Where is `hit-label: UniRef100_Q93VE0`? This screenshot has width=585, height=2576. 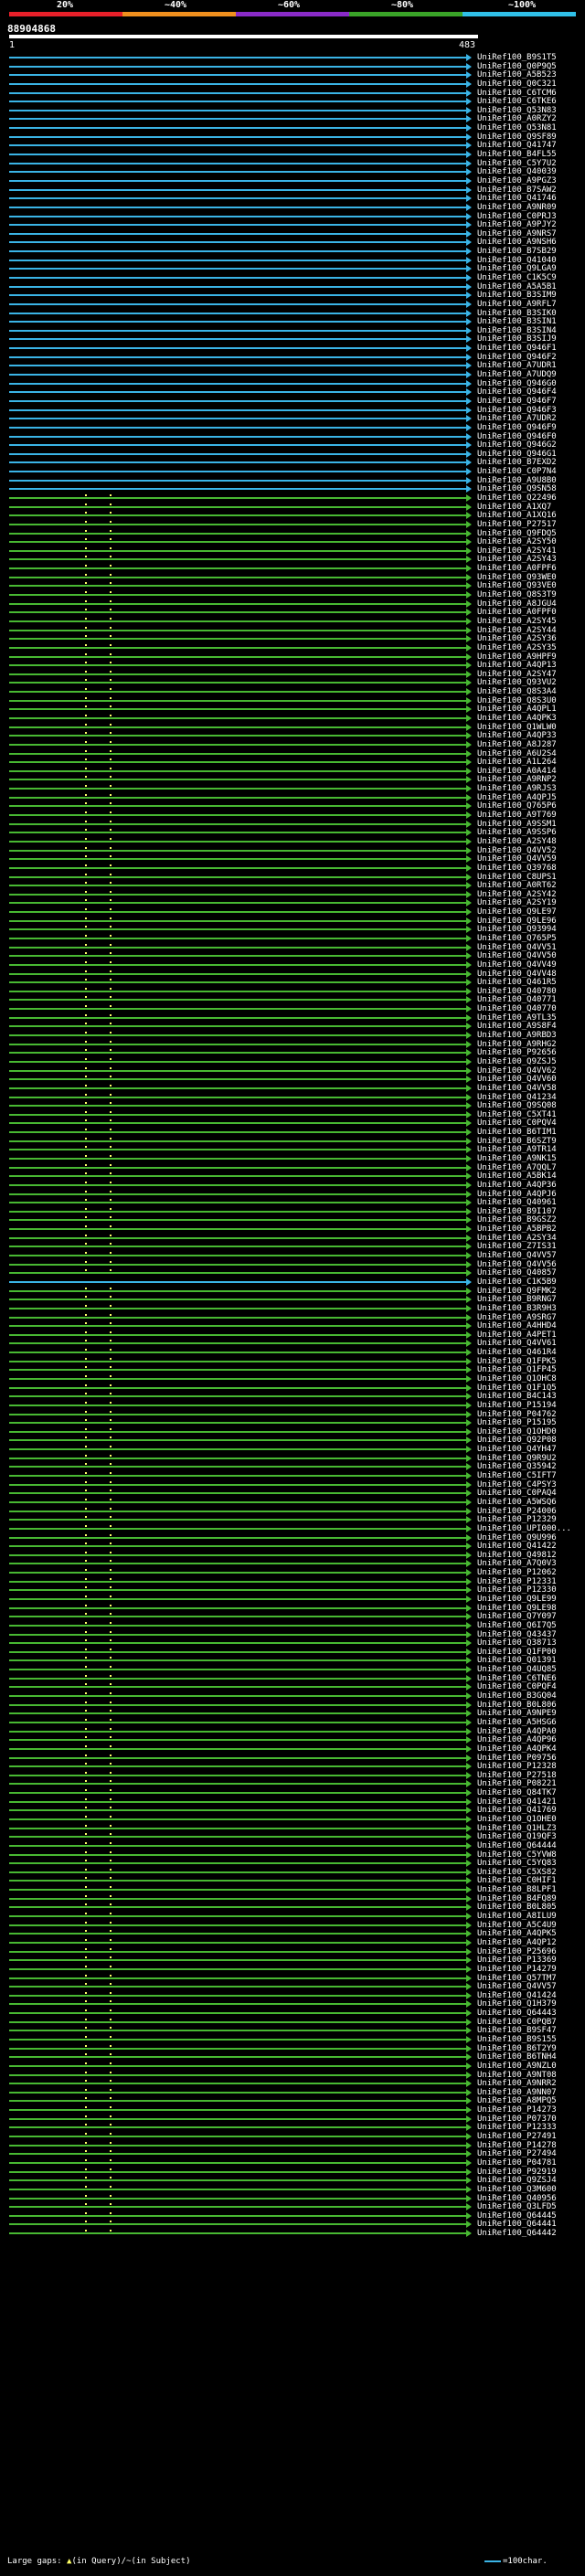
hit-label: UniRef100_Q93VE0 is located at coordinates (517, 585).